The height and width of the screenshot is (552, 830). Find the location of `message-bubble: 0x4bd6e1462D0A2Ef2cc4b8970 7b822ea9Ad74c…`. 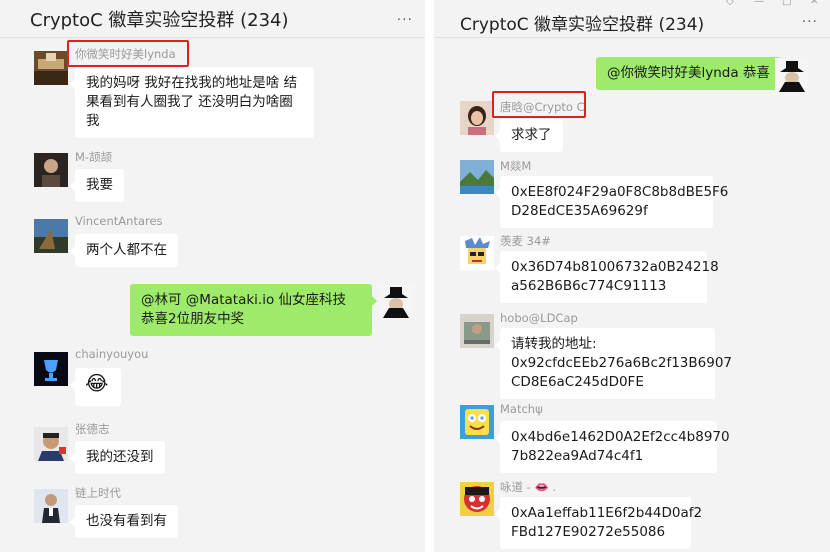

message-bubble: 0x4bd6e1462D0A2Ef2cc4b8970 7b822ea9Ad74c… is located at coordinates (612, 447).